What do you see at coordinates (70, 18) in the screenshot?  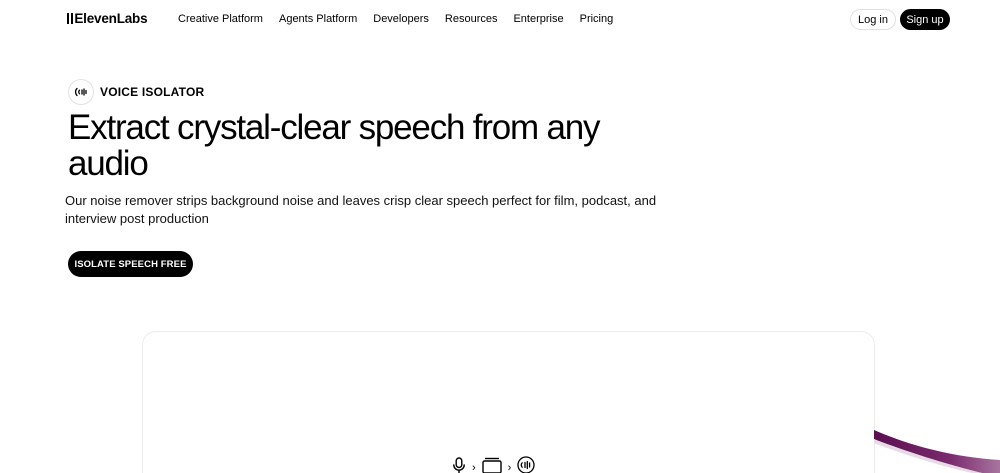 I see `logo-bars-icon` at bounding box center [70, 18].